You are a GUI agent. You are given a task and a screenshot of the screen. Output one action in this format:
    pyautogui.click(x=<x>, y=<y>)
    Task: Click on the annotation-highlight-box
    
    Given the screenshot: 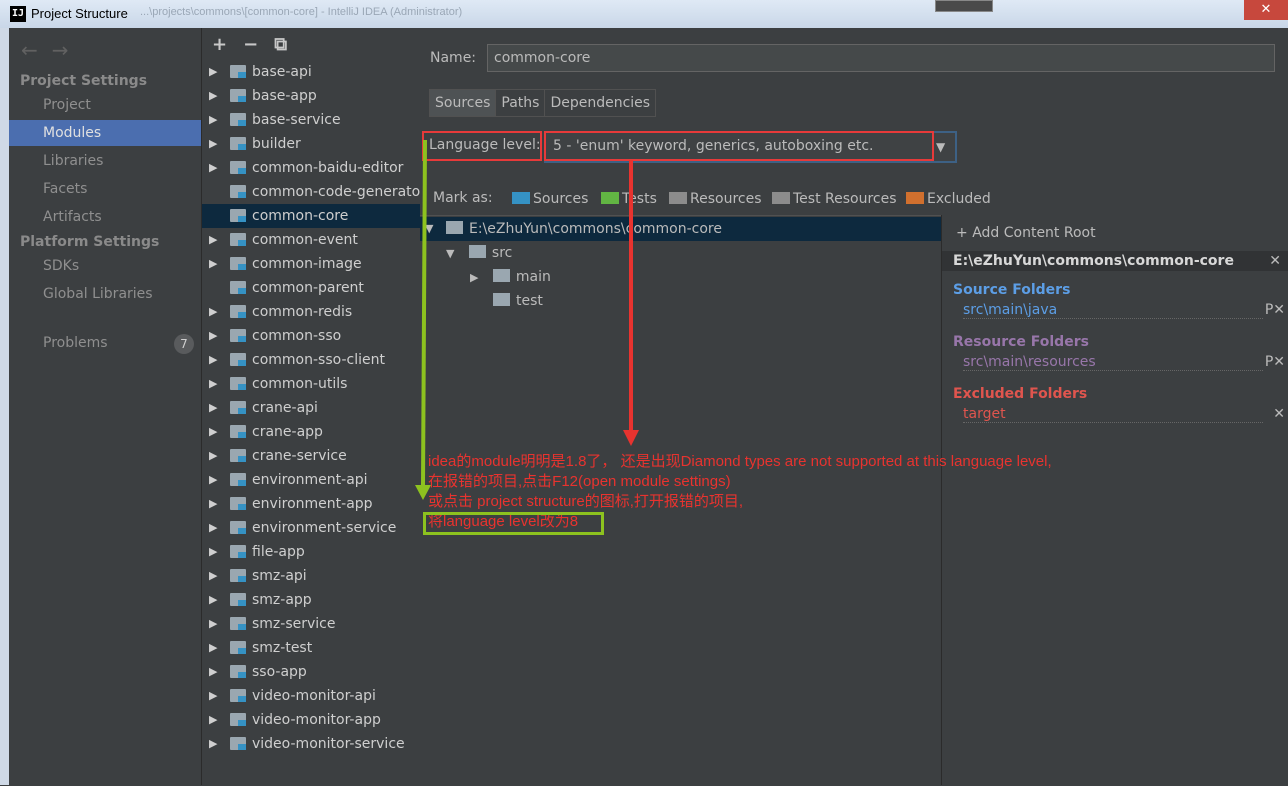 What is the action you would take?
    pyautogui.click(x=513, y=523)
    